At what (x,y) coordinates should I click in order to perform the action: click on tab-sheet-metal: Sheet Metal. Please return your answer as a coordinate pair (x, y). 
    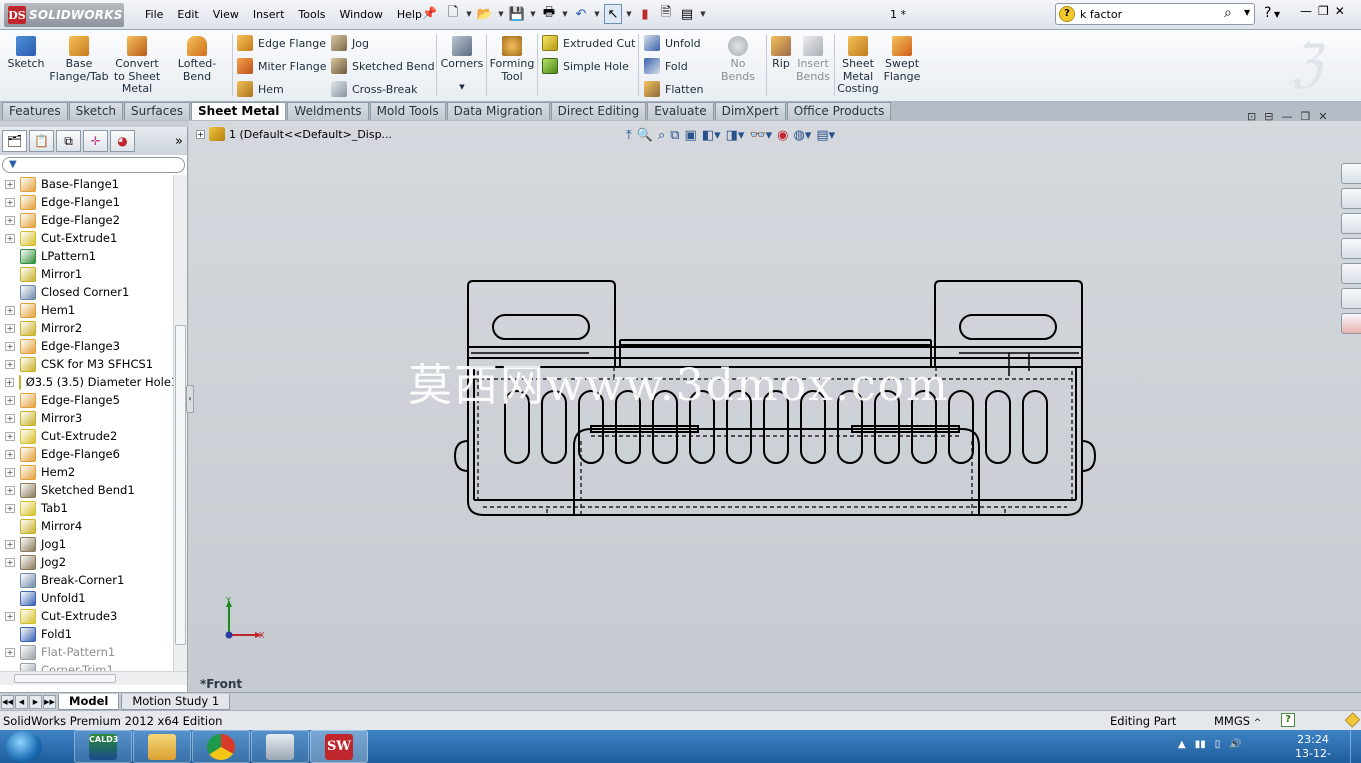
    Looking at the image, I should click on (239, 111).